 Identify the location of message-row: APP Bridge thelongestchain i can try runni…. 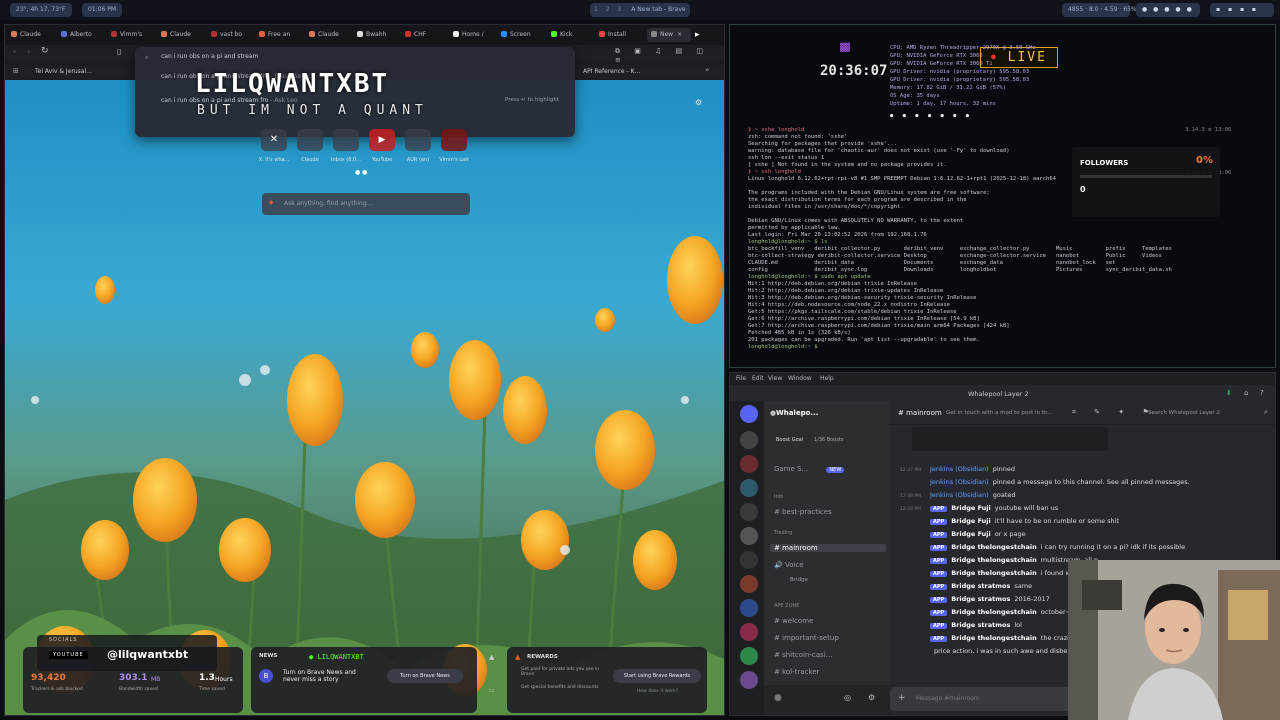
(1042, 547).